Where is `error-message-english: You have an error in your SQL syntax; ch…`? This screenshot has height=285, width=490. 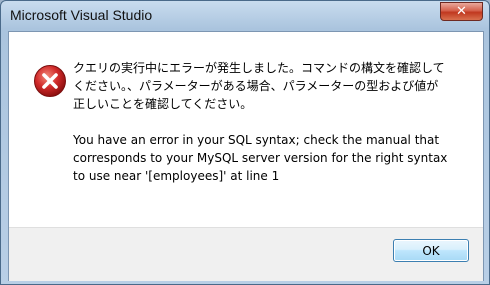
error-message-english: You have an error in your SQL syntax; ch… is located at coordinates (260, 158).